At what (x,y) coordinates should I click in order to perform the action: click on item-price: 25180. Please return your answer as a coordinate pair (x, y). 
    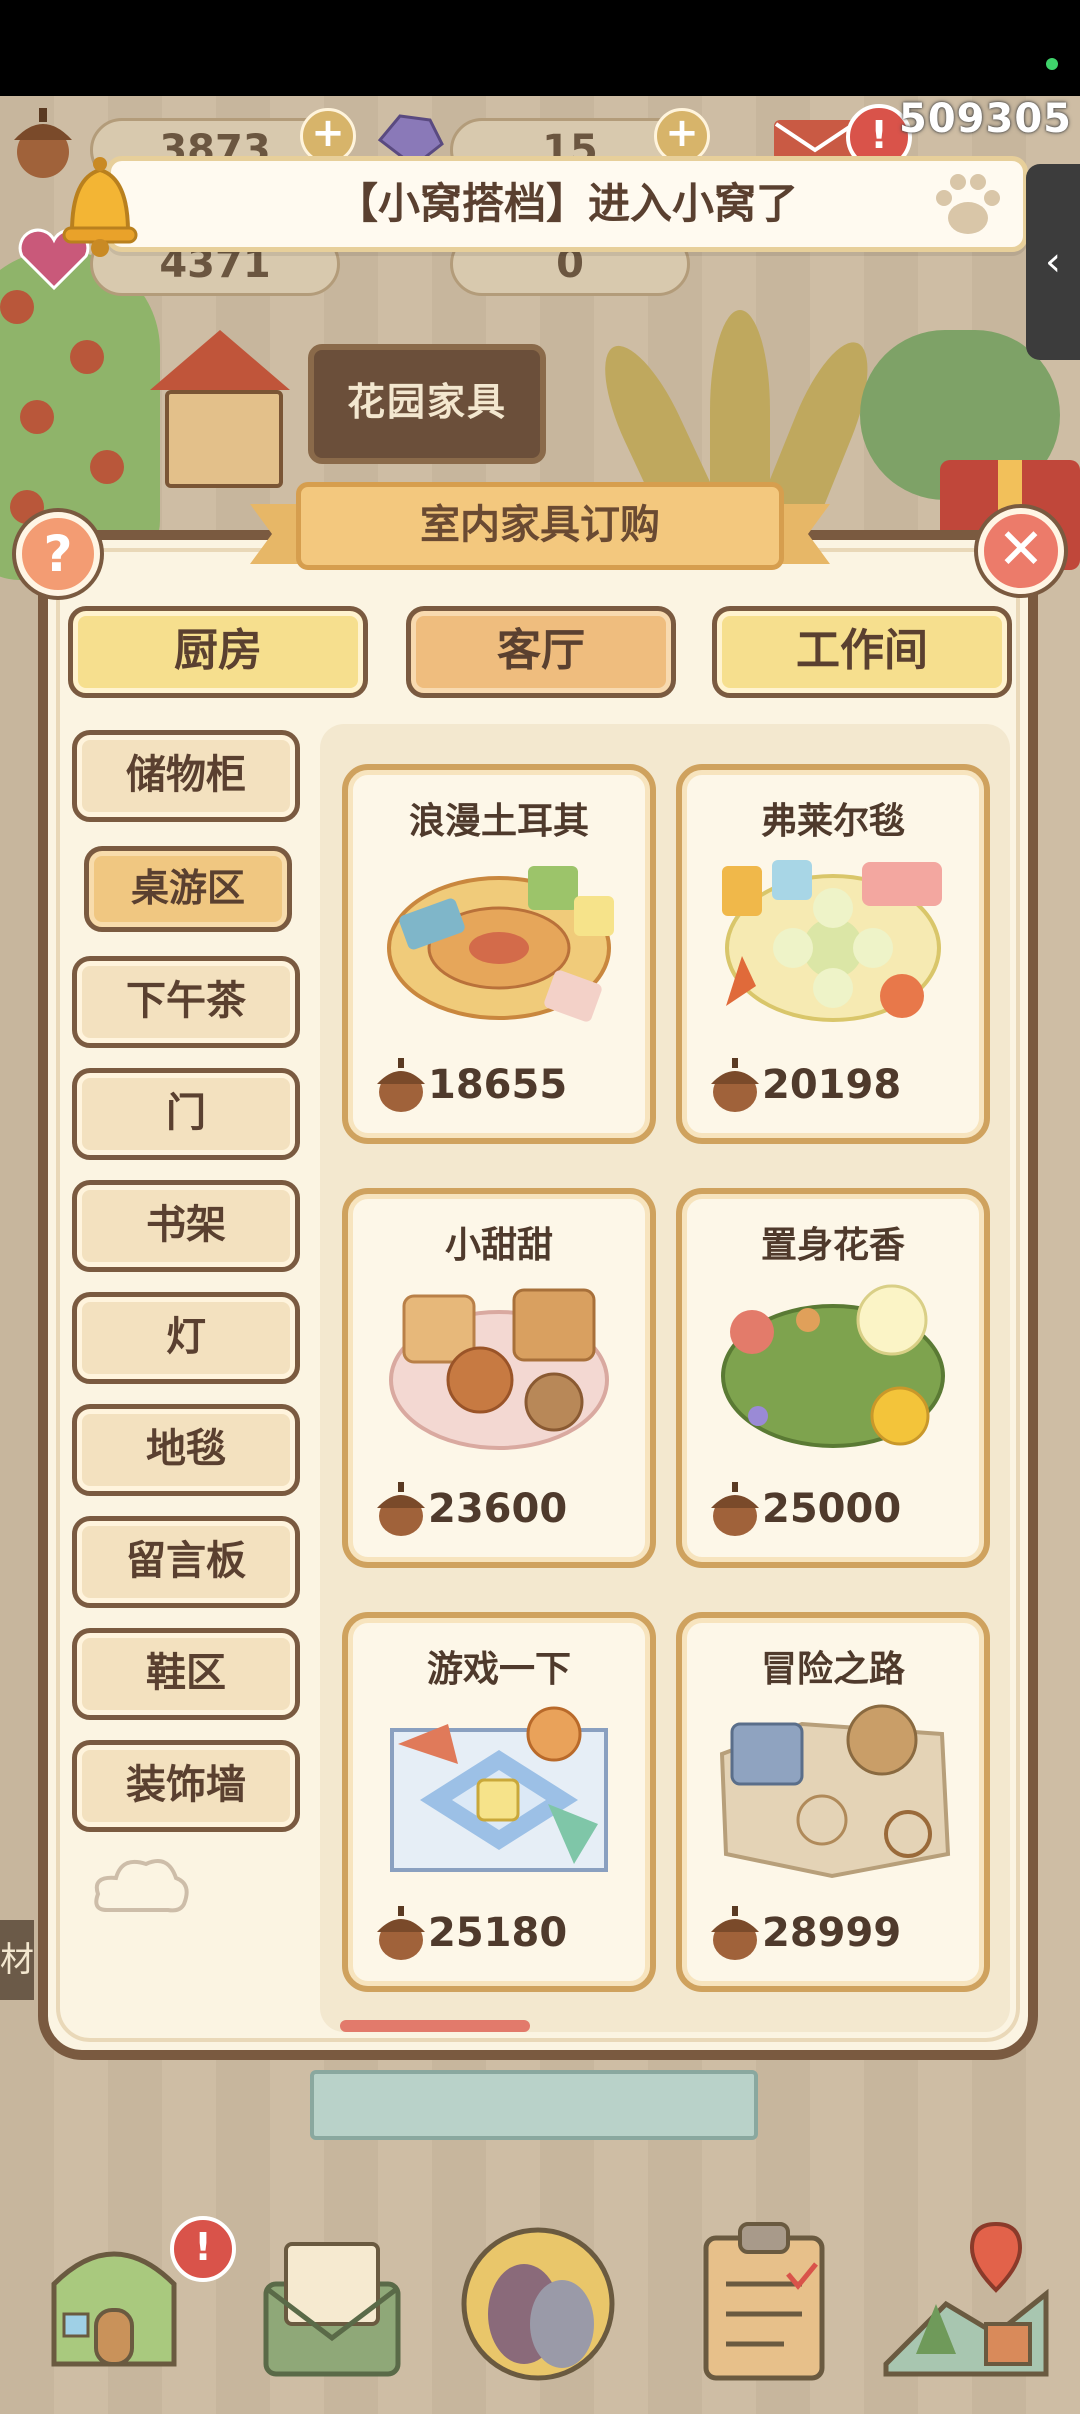
    Looking at the image, I should click on (498, 1933).